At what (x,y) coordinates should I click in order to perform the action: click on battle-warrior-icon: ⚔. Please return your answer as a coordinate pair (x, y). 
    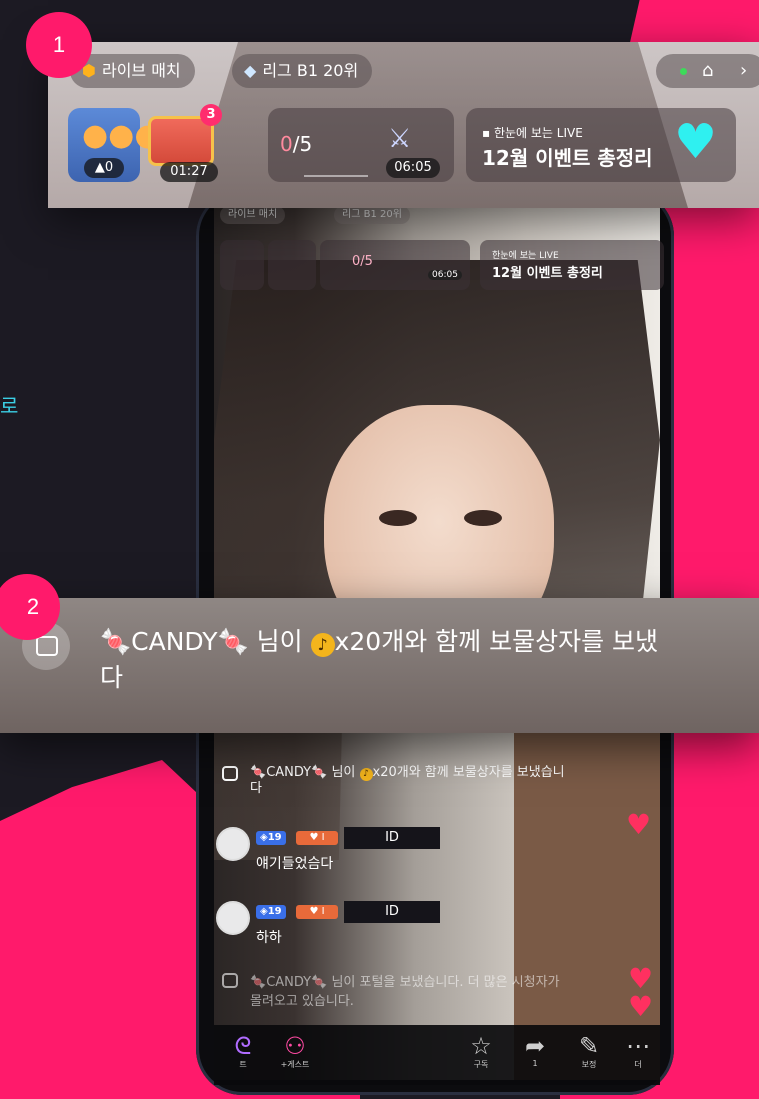
    Looking at the image, I should click on (400, 139).